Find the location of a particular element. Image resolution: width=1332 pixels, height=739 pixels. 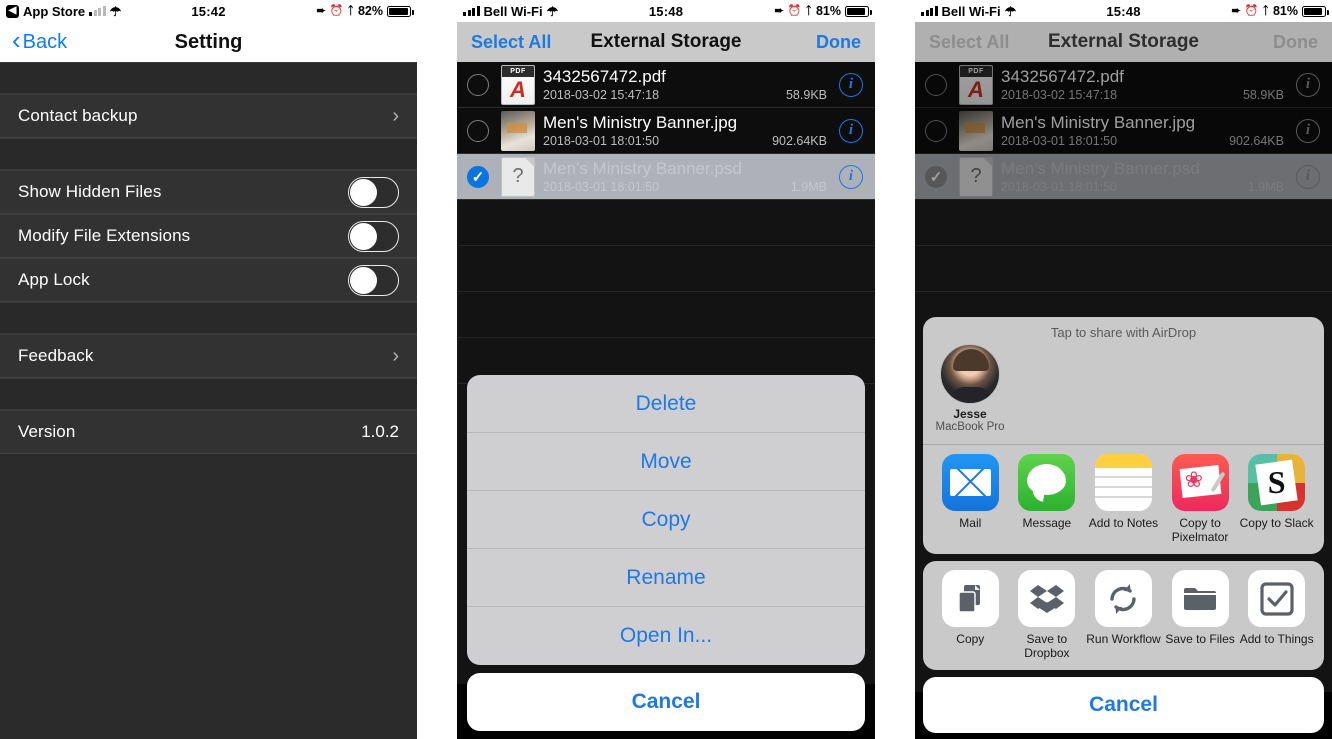

share-action-label: Run Workflow is located at coordinates (1123, 639).